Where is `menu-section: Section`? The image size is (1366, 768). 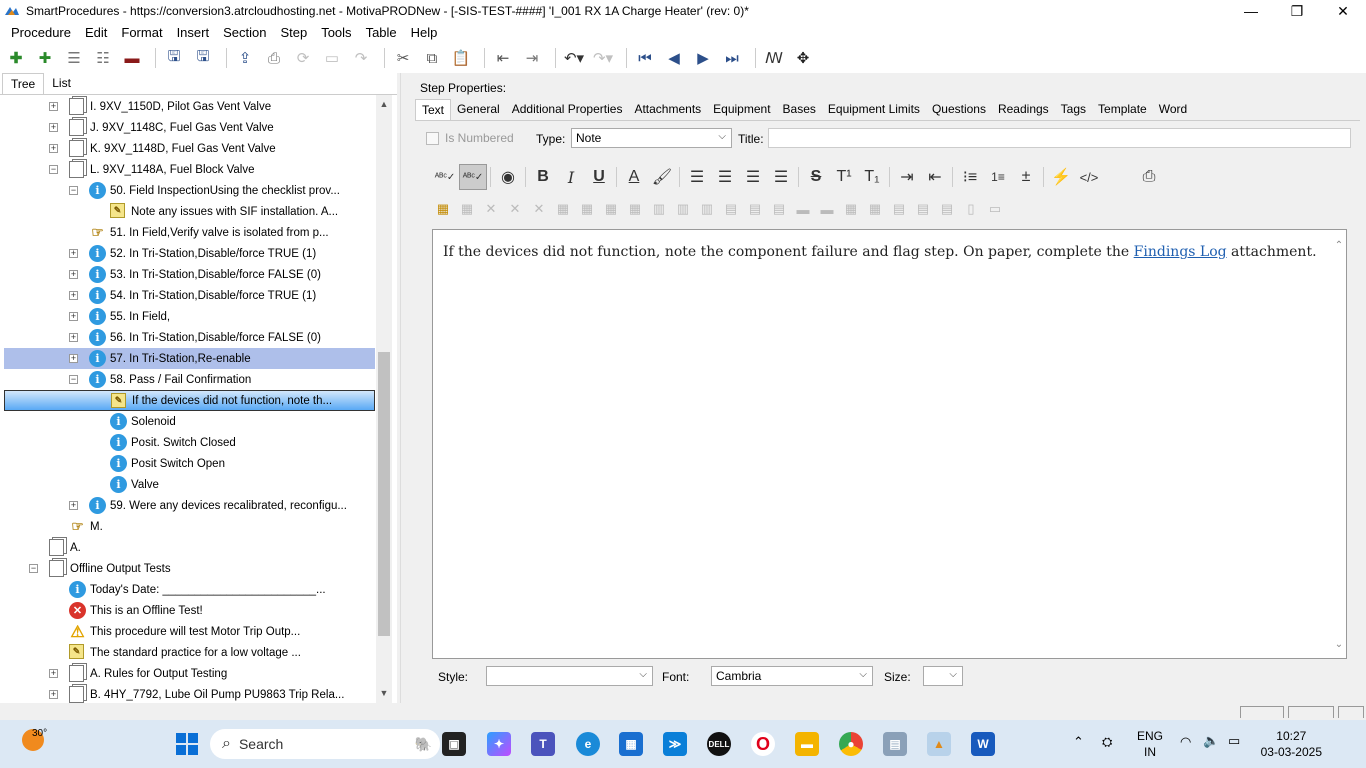
menu-section: Section is located at coordinates (244, 32).